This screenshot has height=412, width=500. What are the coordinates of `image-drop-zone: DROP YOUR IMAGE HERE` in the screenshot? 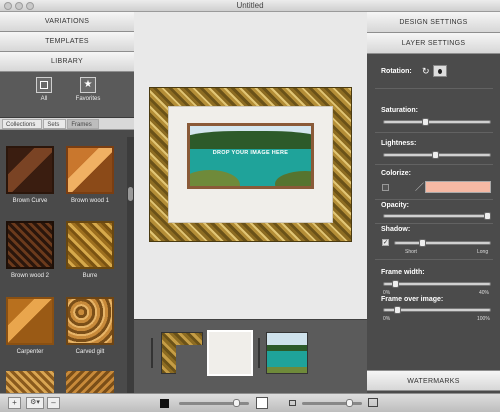 It's located at (250, 156).